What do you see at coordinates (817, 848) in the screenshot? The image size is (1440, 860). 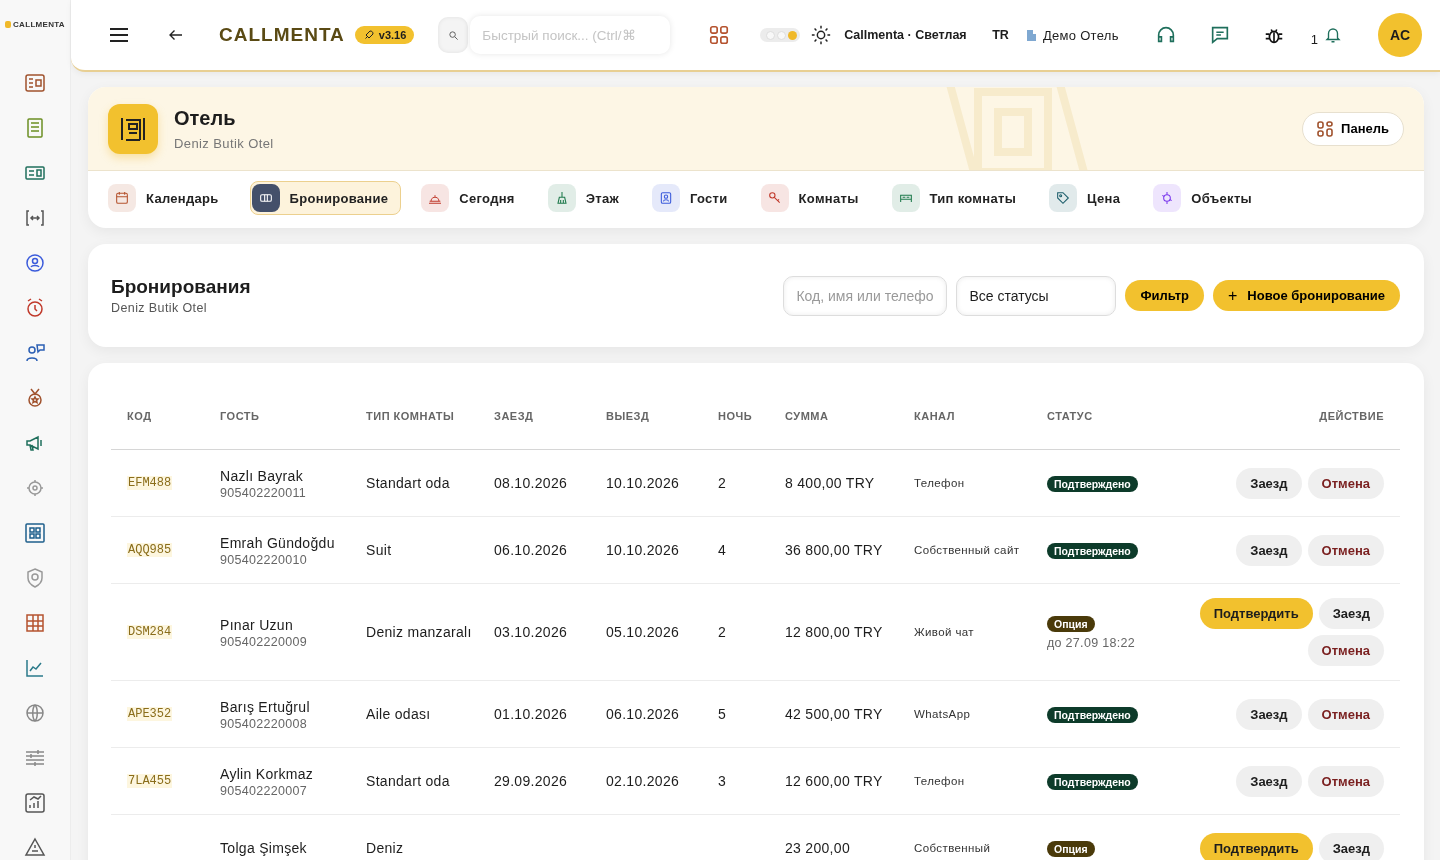 I see `booking-amount: 23 200,00` at bounding box center [817, 848].